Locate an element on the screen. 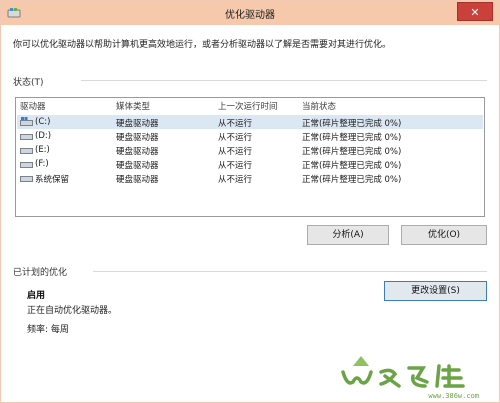  status-divider is located at coordinates (284, 80).